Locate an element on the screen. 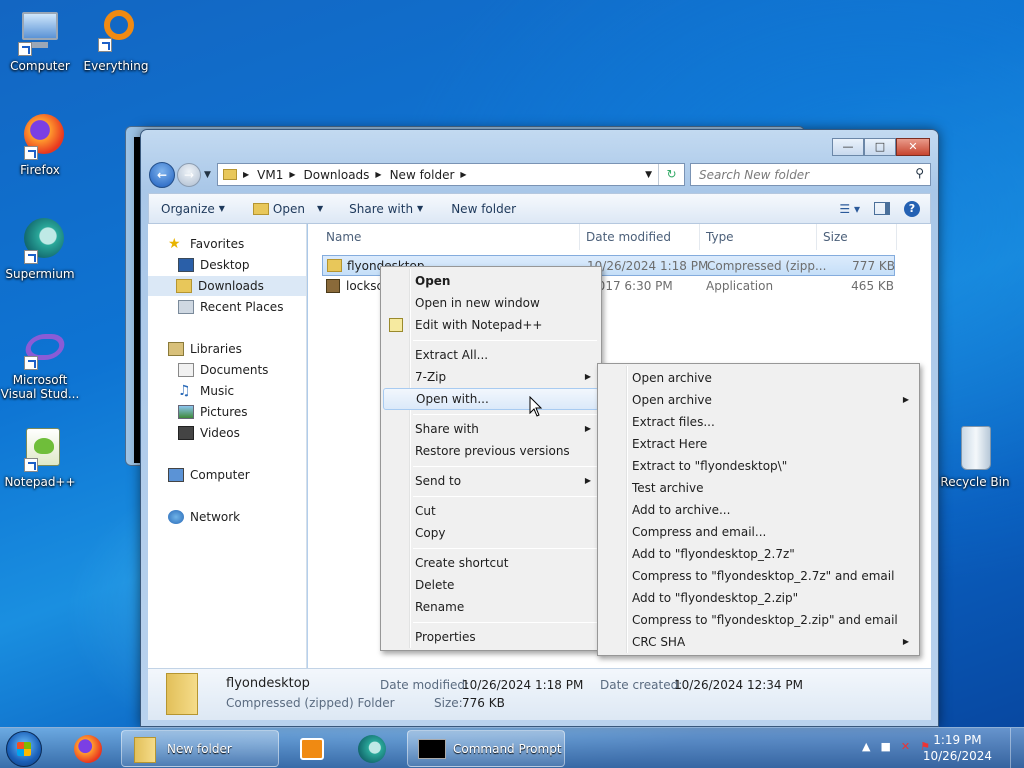  recent-pages-dropdown: ▼ is located at coordinates (207, 175).